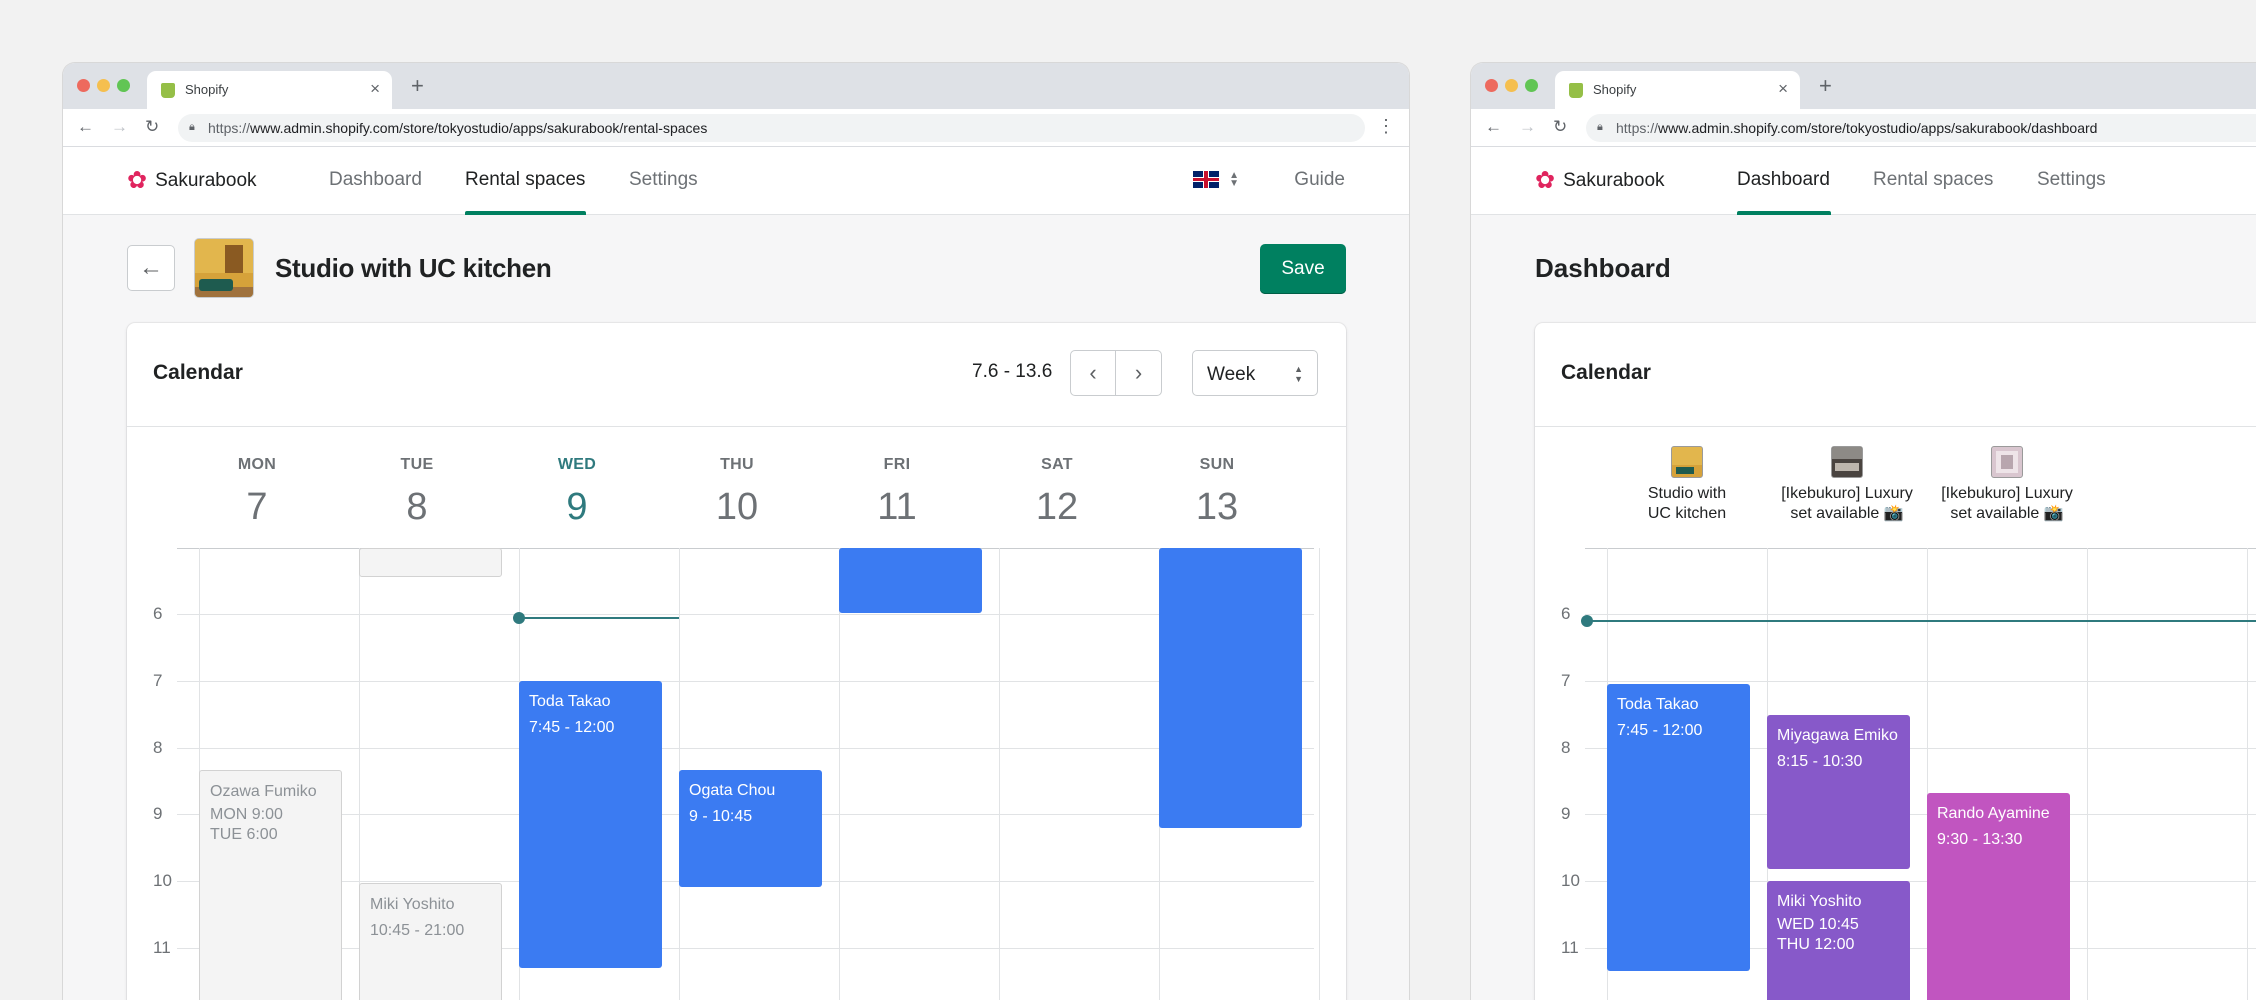  What do you see at coordinates (750, 828) in the screenshot?
I see `calendar-event: Ogata Chou 9 - 10:45` at bounding box center [750, 828].